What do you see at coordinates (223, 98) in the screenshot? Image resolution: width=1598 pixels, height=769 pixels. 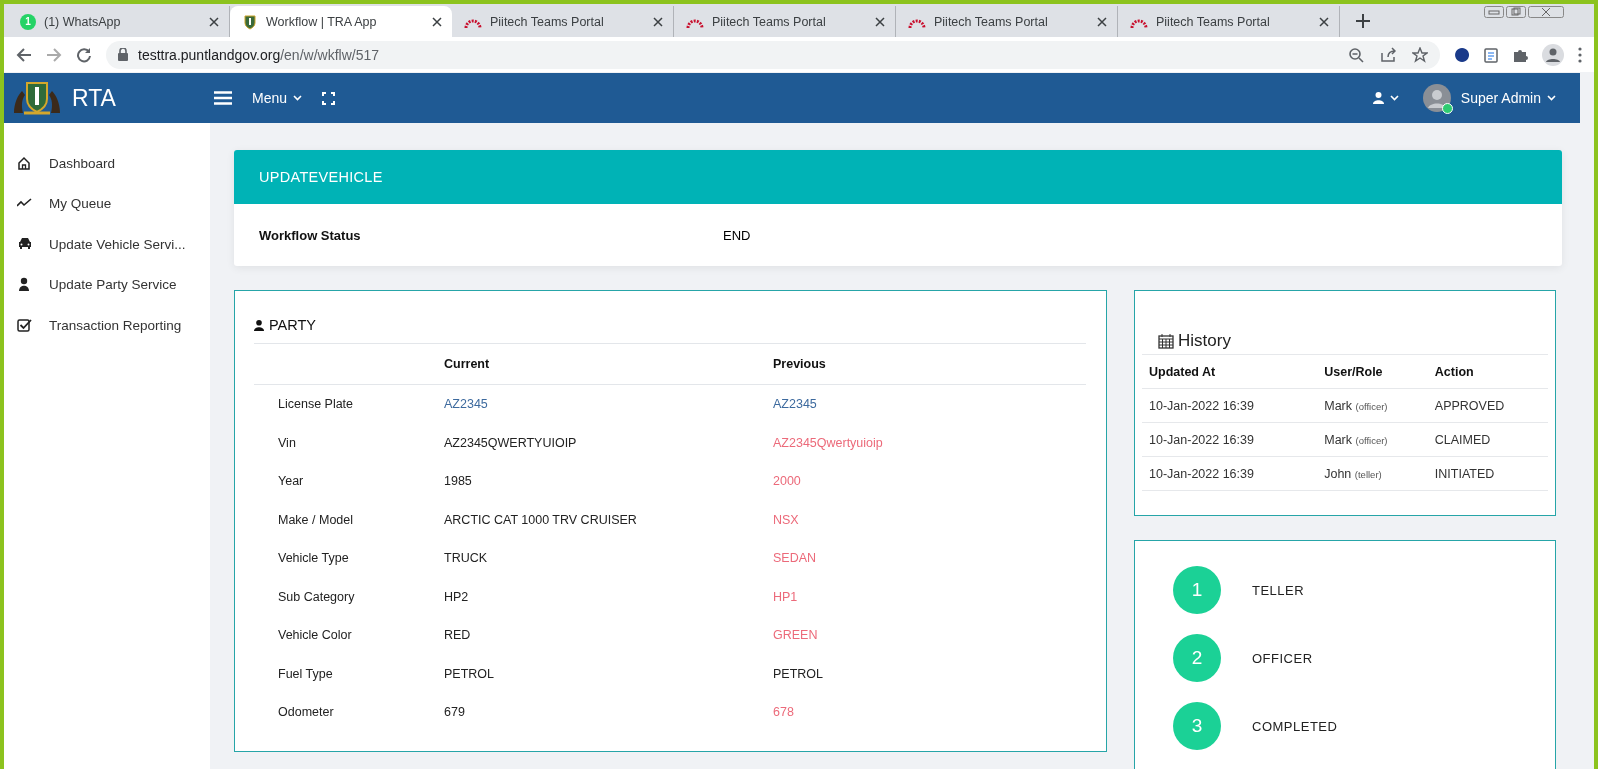 I see `menu-icon` at bounding box center [223, 98].